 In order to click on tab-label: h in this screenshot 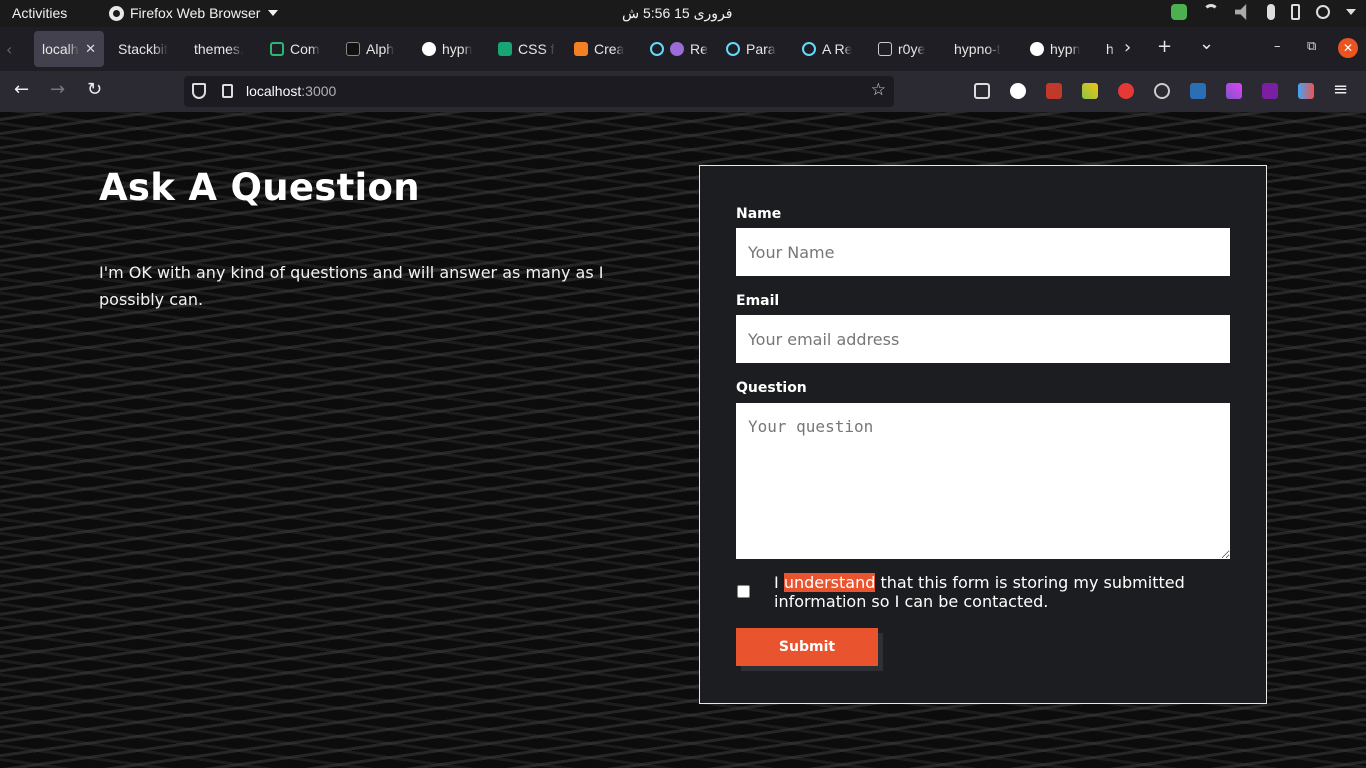, I will do `click(1110, 49)`.